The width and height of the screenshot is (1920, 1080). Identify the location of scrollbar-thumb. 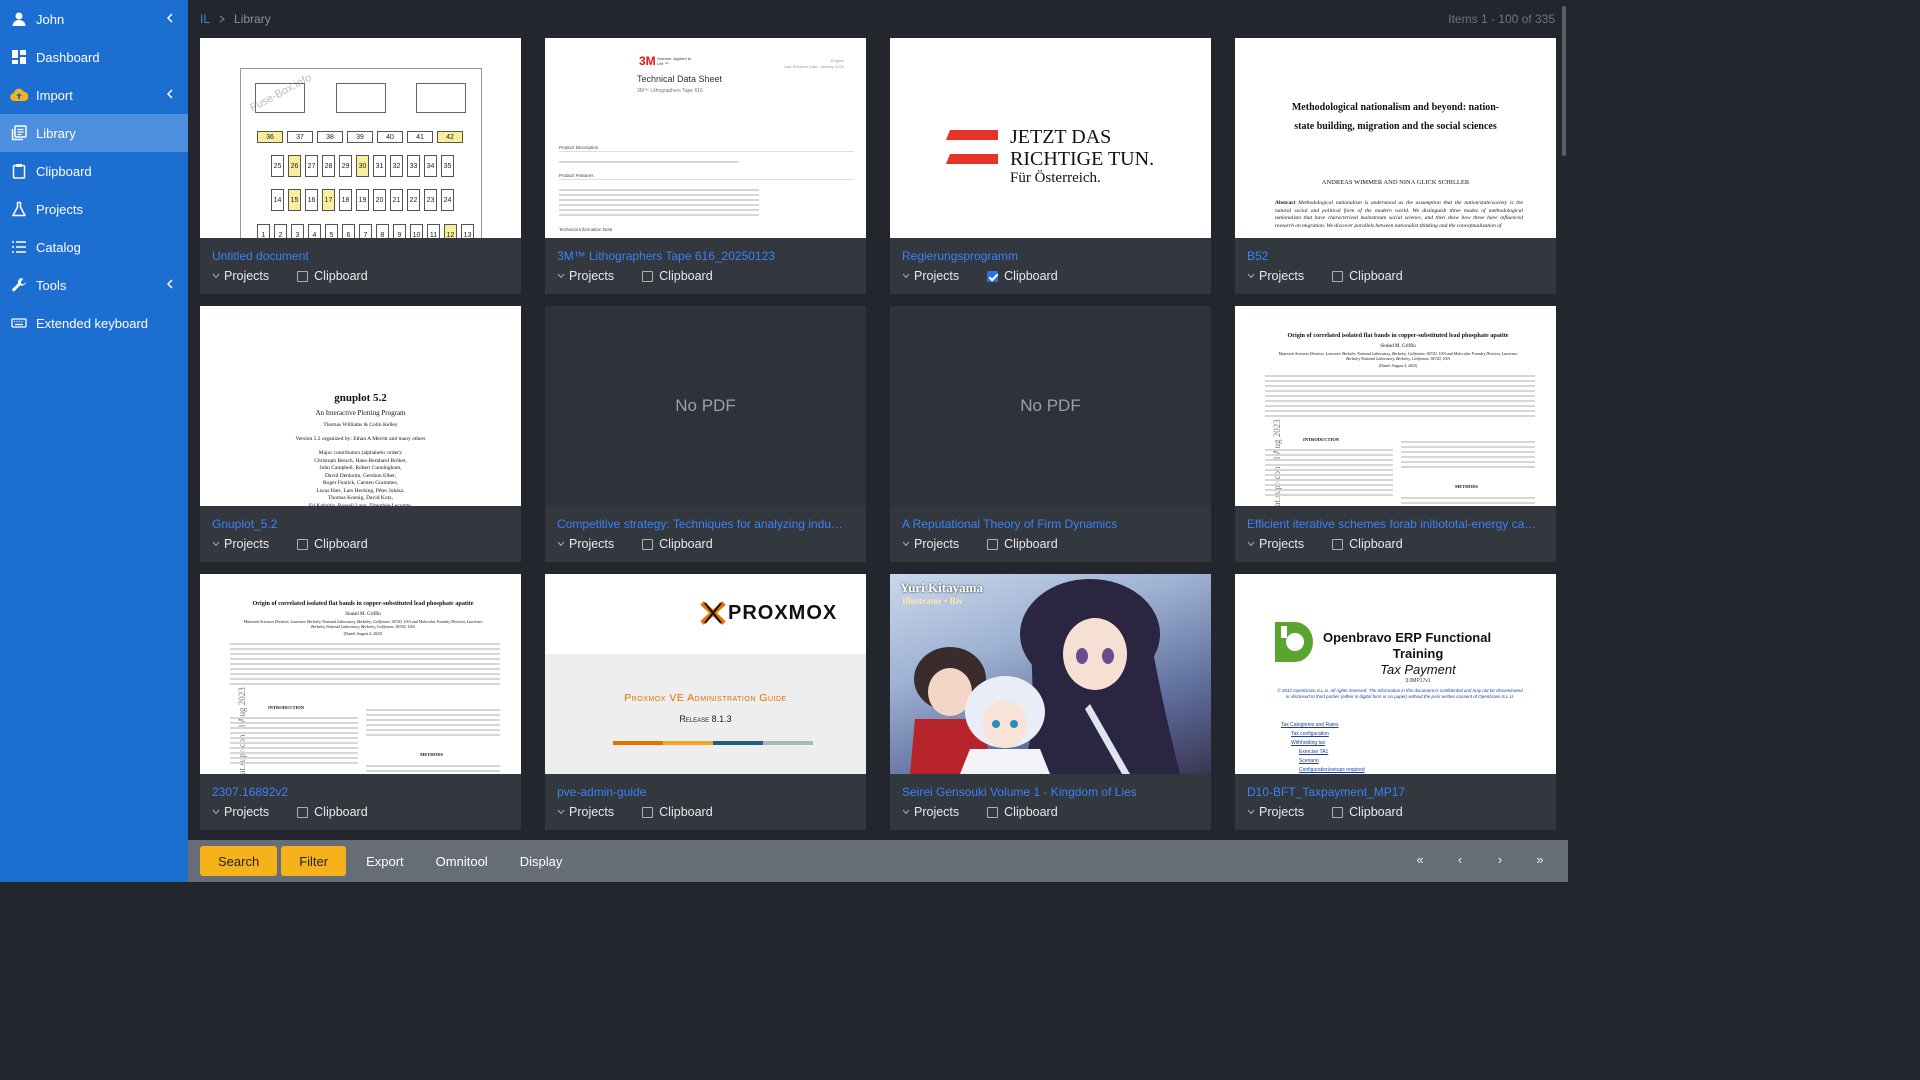
(1564, 81).